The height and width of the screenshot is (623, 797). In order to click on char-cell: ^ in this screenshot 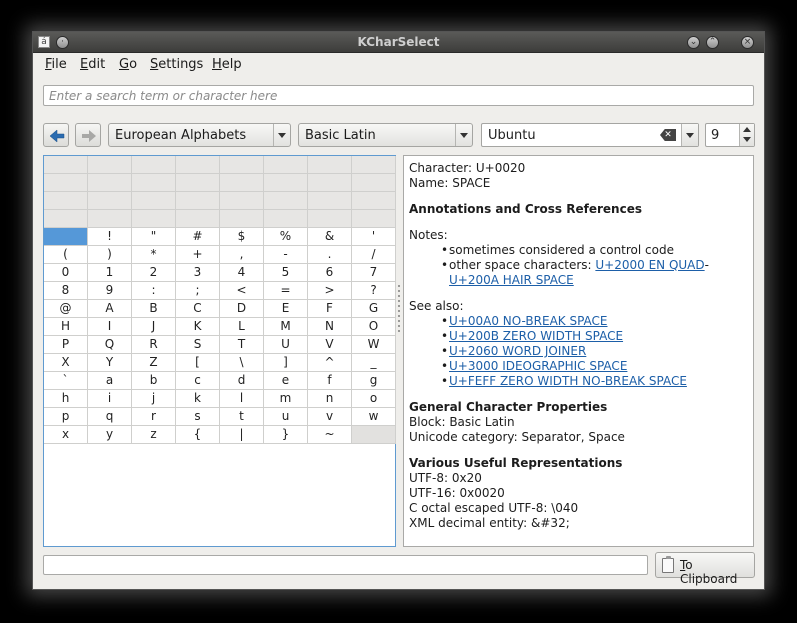, I will do `click(330, 363)`.